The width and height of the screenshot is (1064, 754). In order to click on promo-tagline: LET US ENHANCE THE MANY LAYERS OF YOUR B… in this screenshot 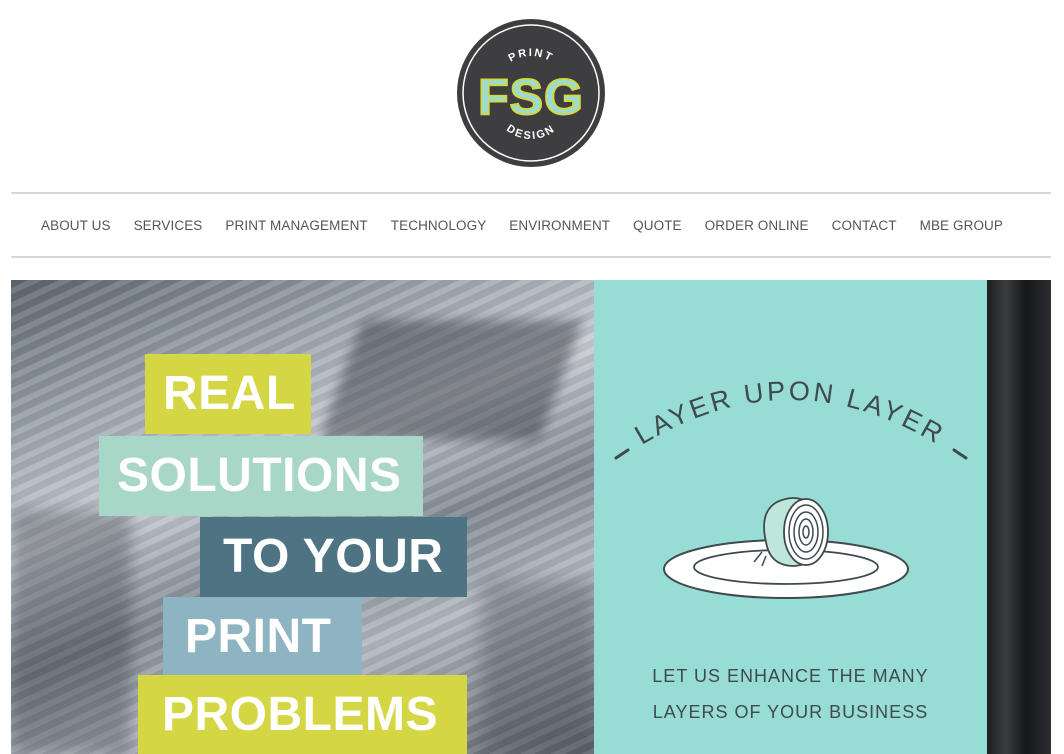, I will do `click(790, 694)`.